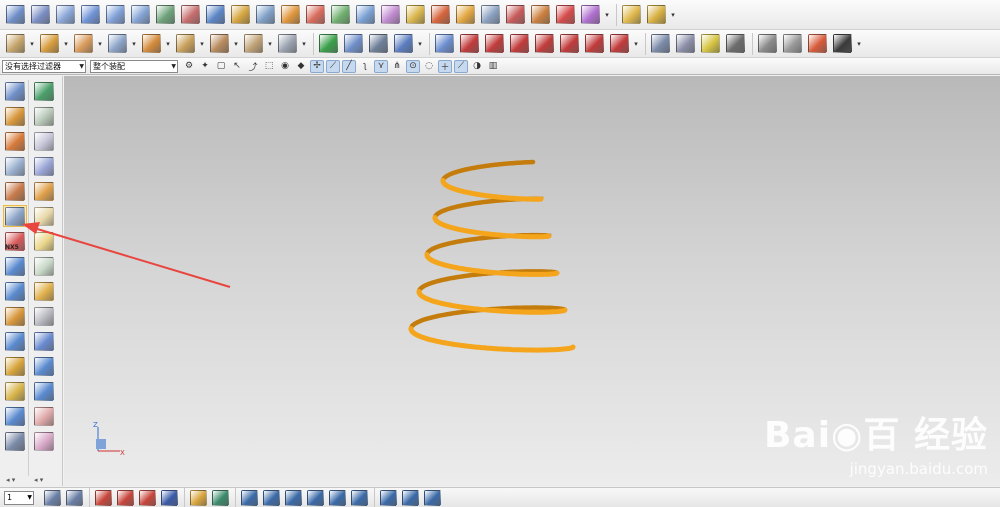 The height and width of the screenshot is (507, 1000). Describe the element at coordinates (656, 14) in the screenshot. I see `assembly-box-button` at that location.